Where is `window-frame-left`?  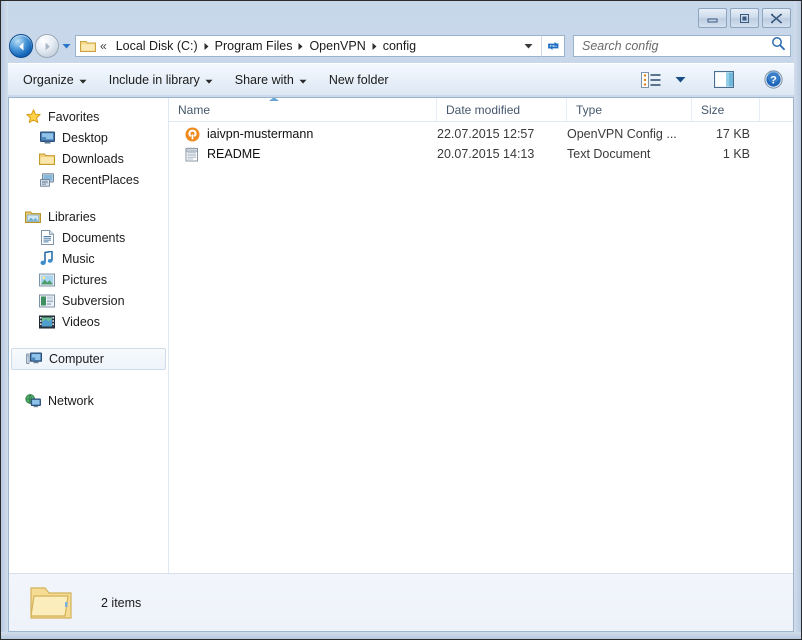
window-frame-left is located at coordinates (4, 320).